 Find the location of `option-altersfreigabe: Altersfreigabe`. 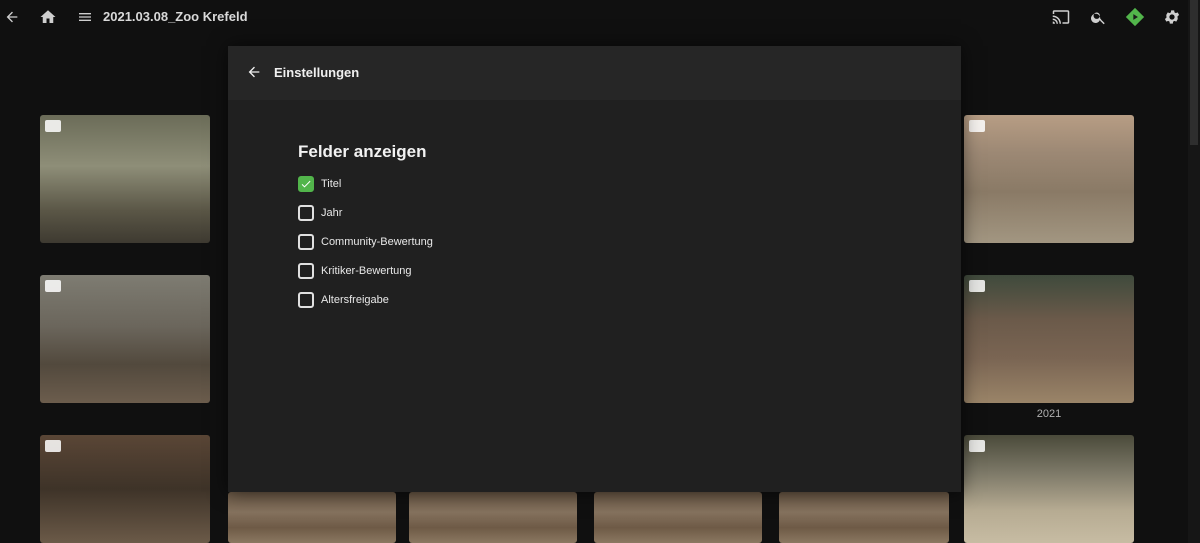

option-altersfreigabe: Altersfreigabe is located at coordinates (343, 300).